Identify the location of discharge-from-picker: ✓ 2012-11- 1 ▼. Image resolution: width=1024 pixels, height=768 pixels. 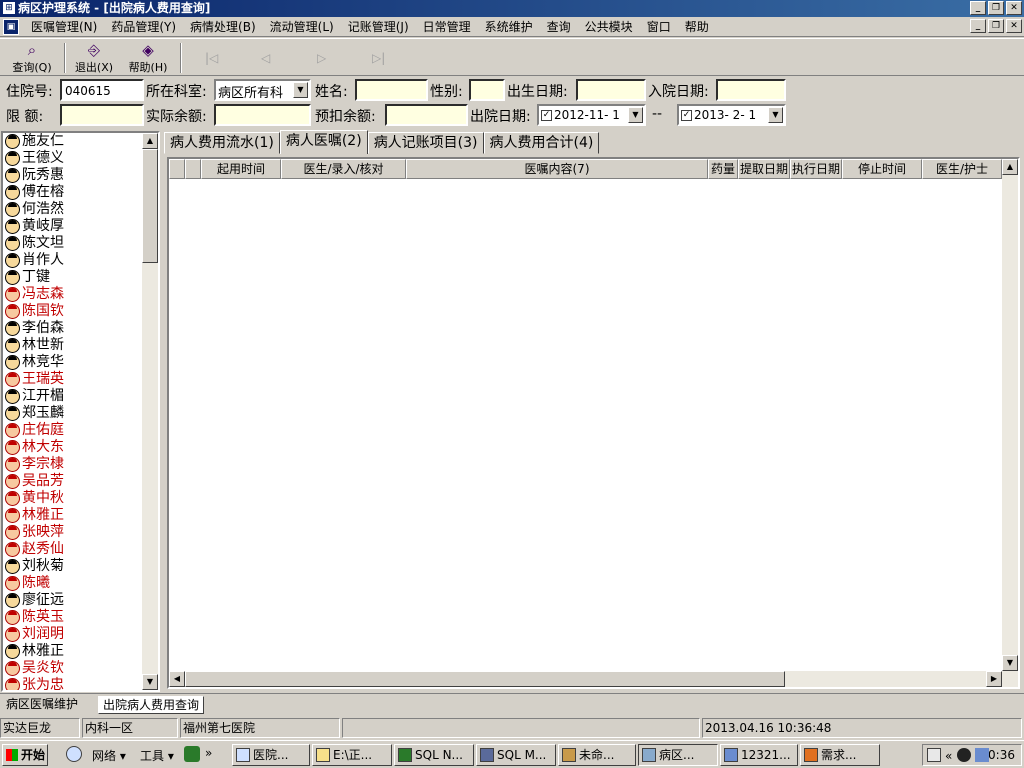
(591, 115).